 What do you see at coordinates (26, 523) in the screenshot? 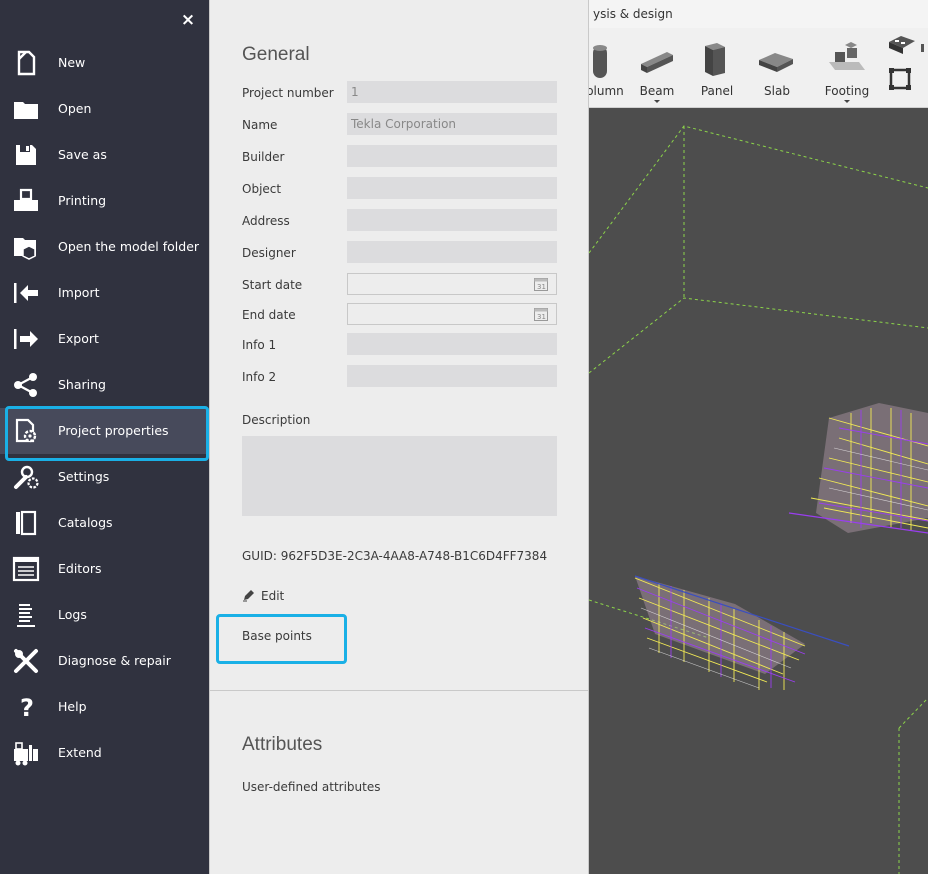
I see `catalog-icon` at bounding box center [26, 523].